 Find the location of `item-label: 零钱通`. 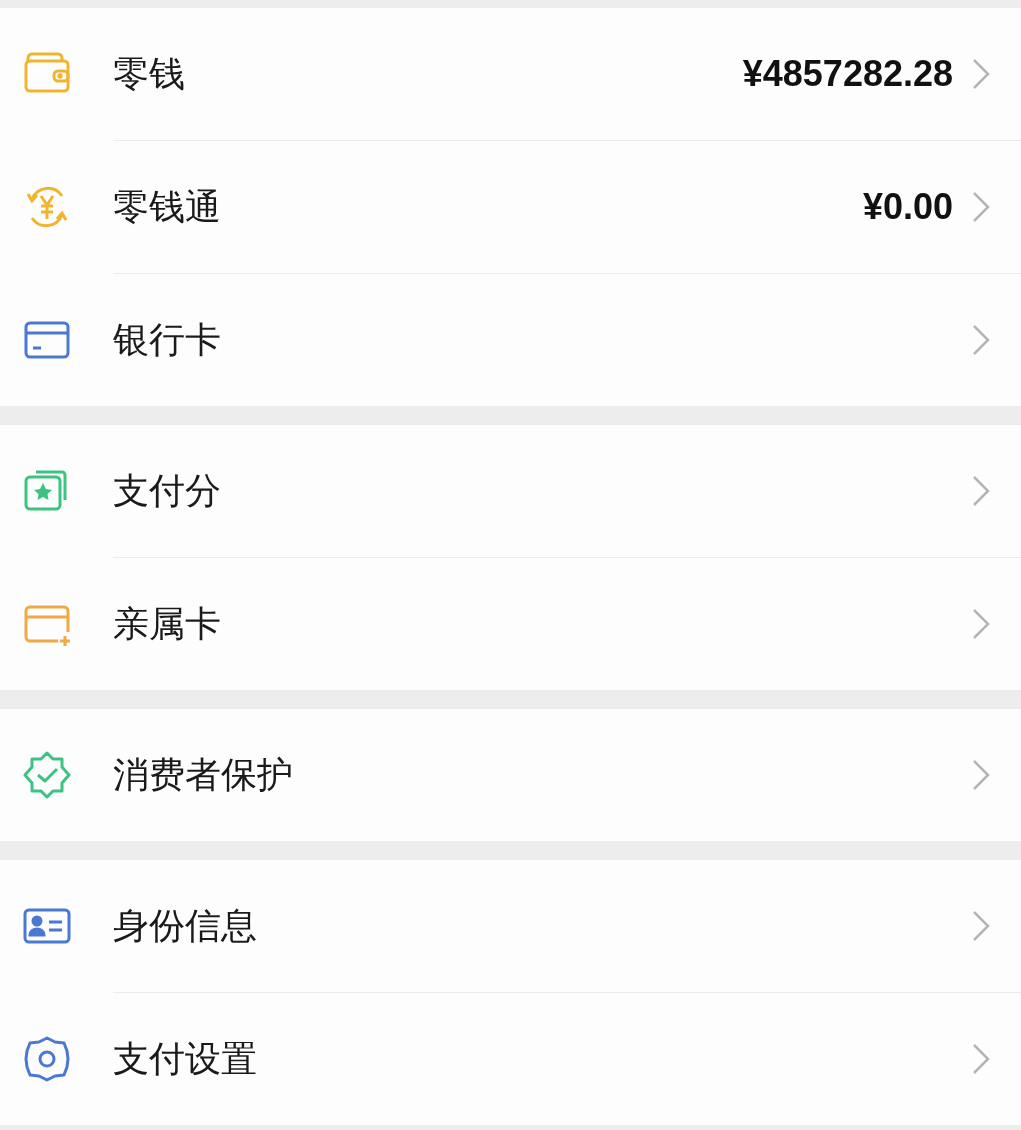

item-label: 零钱通 is located at coordinates (167, 206).